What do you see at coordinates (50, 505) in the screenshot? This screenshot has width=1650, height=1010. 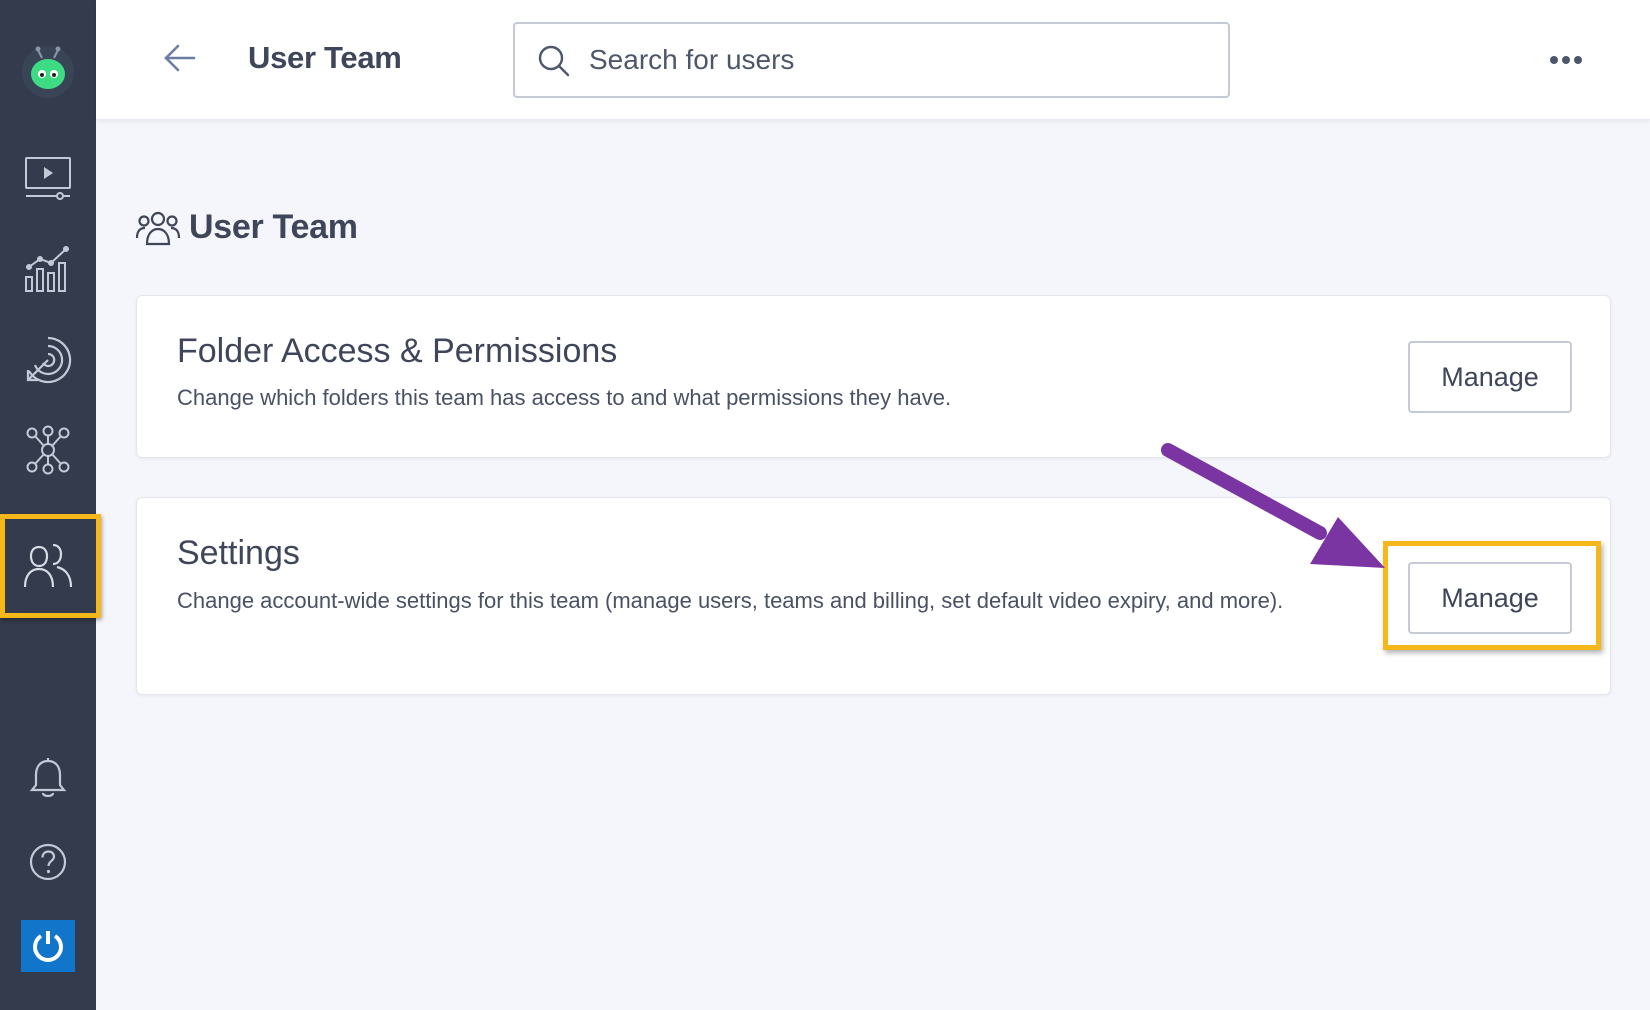 I see `sidebar` at bounding box center [50, 505].